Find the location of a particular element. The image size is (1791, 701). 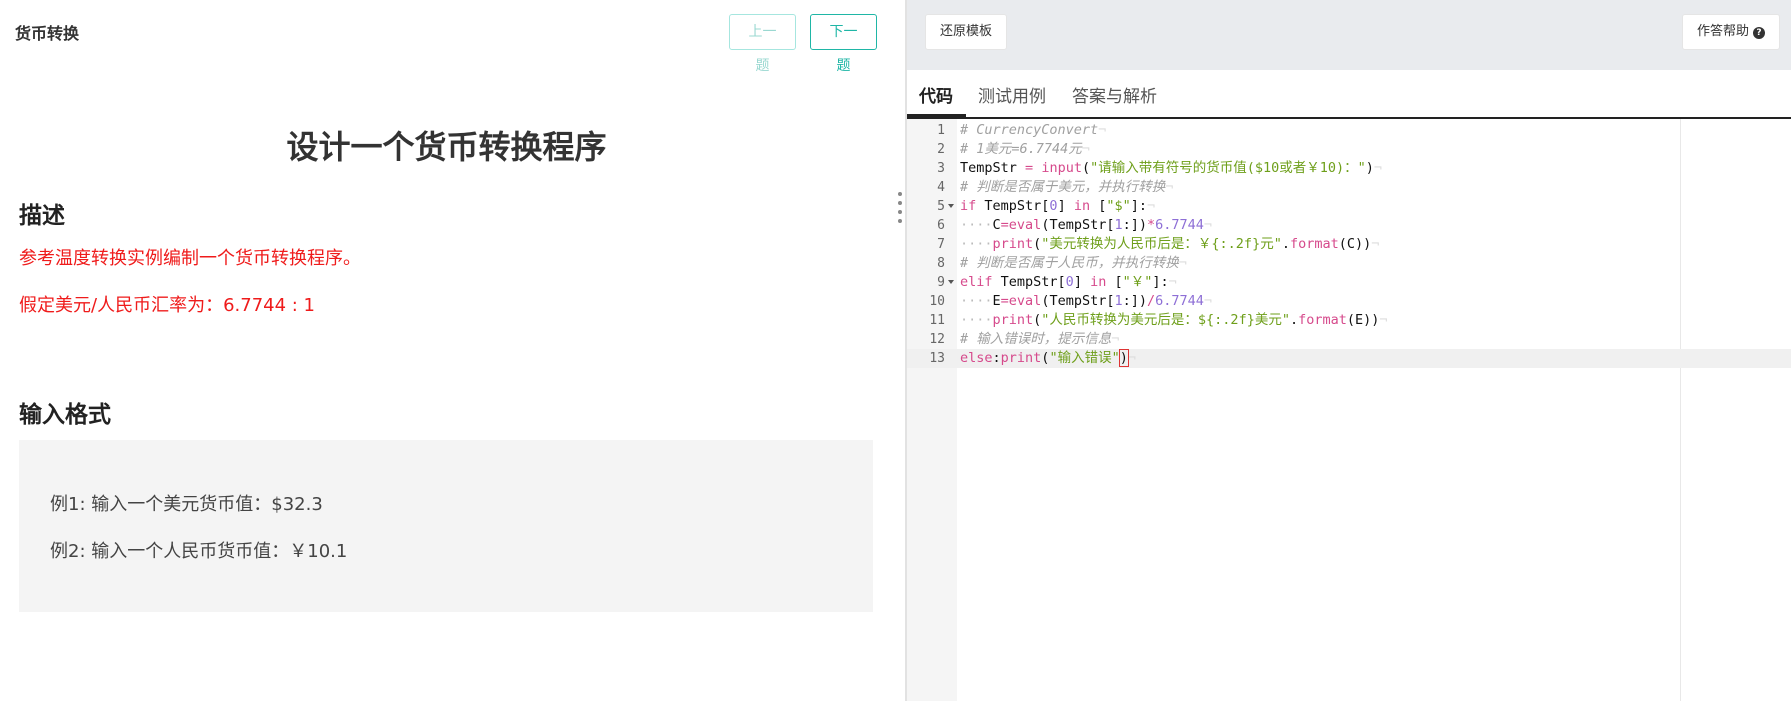

code-text: # 1美元=6.7744元¬ is located at coordinates (1025, 149).